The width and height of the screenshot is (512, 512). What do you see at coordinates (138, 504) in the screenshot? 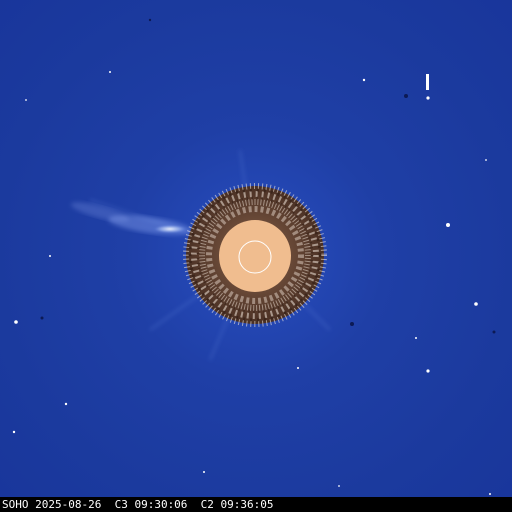
I see `timestamp-text: SOHO 2025-08-26 C3 09:30:06 C2 09:36:05` at bounding box center [138, 504].